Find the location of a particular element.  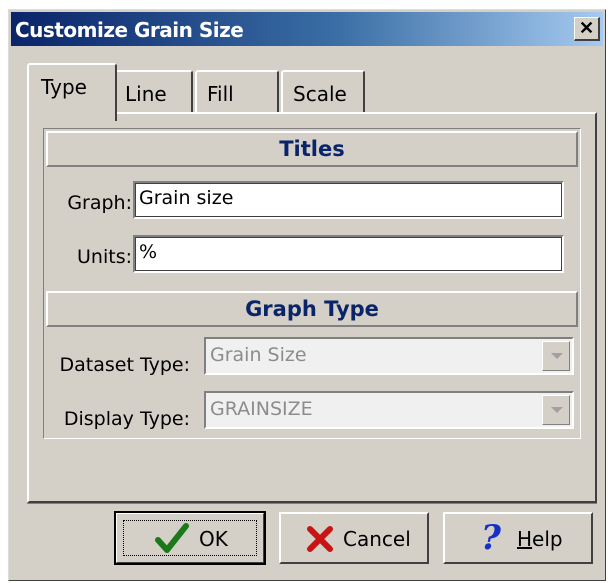

close-button: ✕ is located at coordinates (587, 29).